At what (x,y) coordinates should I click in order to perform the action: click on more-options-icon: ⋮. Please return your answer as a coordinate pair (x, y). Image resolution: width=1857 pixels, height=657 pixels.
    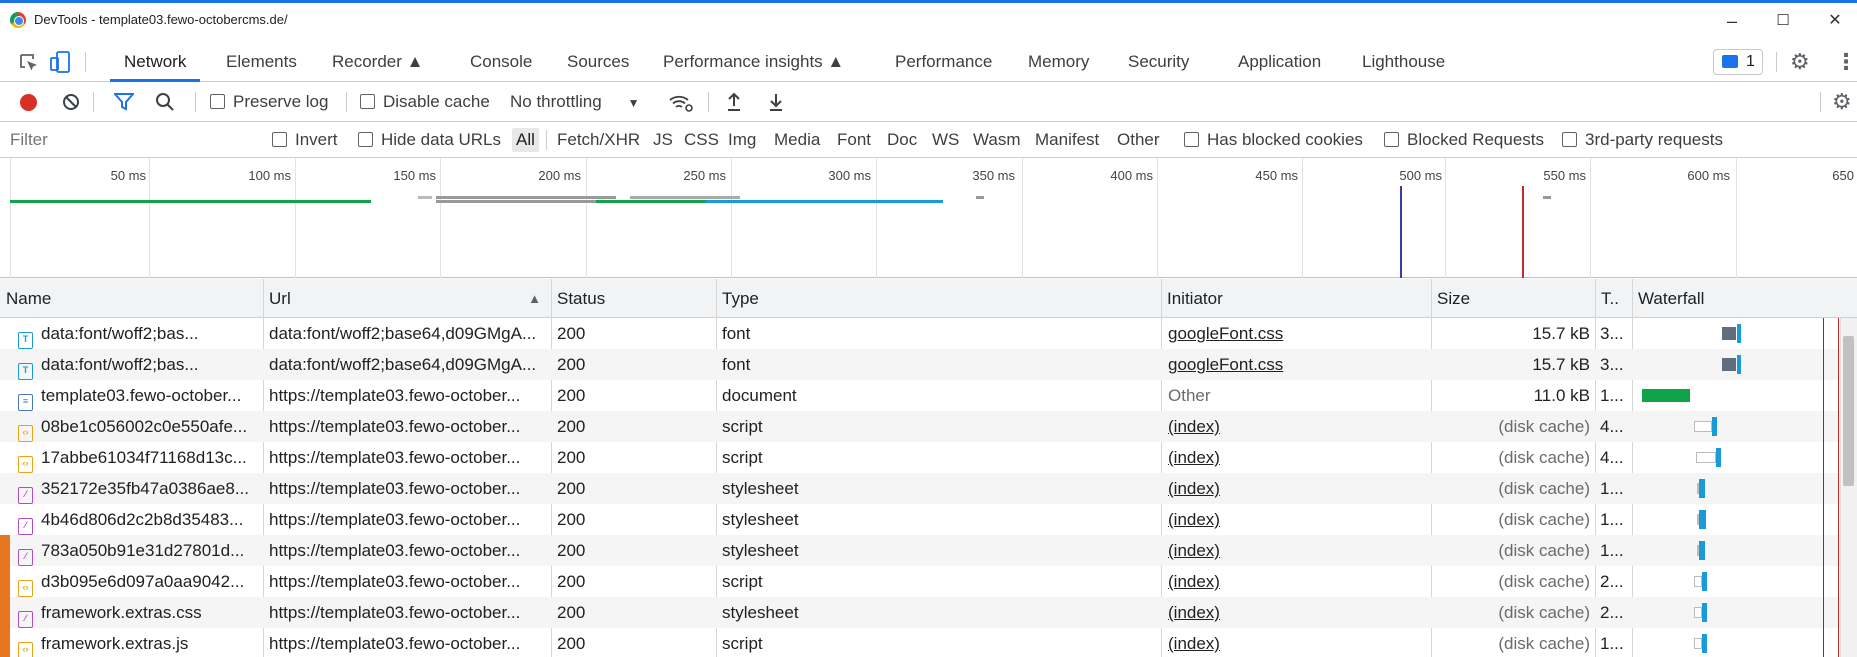
    Looking at the image, I should click on (1846, 62).